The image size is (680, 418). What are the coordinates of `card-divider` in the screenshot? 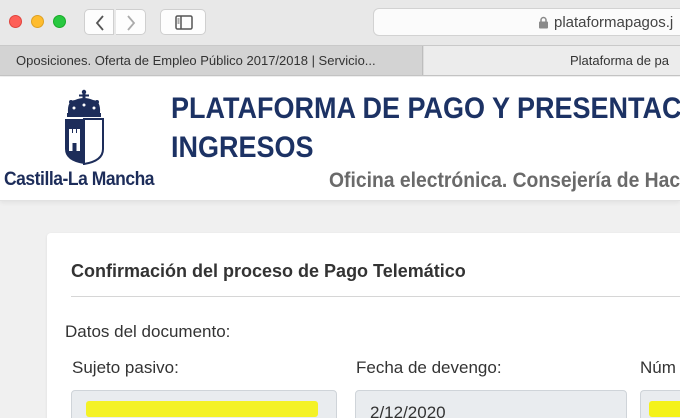 It's located at (375, 296).